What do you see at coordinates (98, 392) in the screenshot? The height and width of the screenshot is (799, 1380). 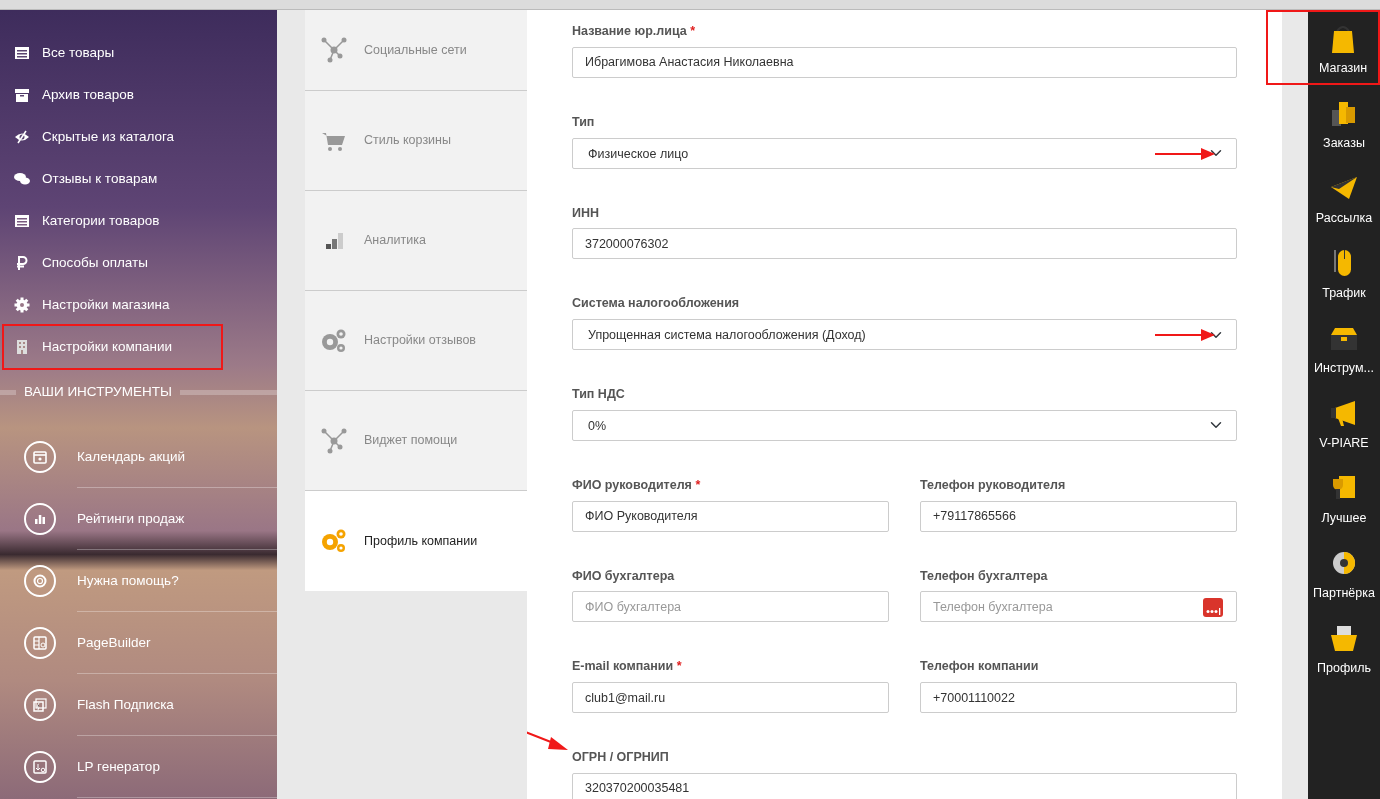 I see `section-title: ВАШИ ИНСТРУМЕНТЫ` at bounding box center [98, 392].